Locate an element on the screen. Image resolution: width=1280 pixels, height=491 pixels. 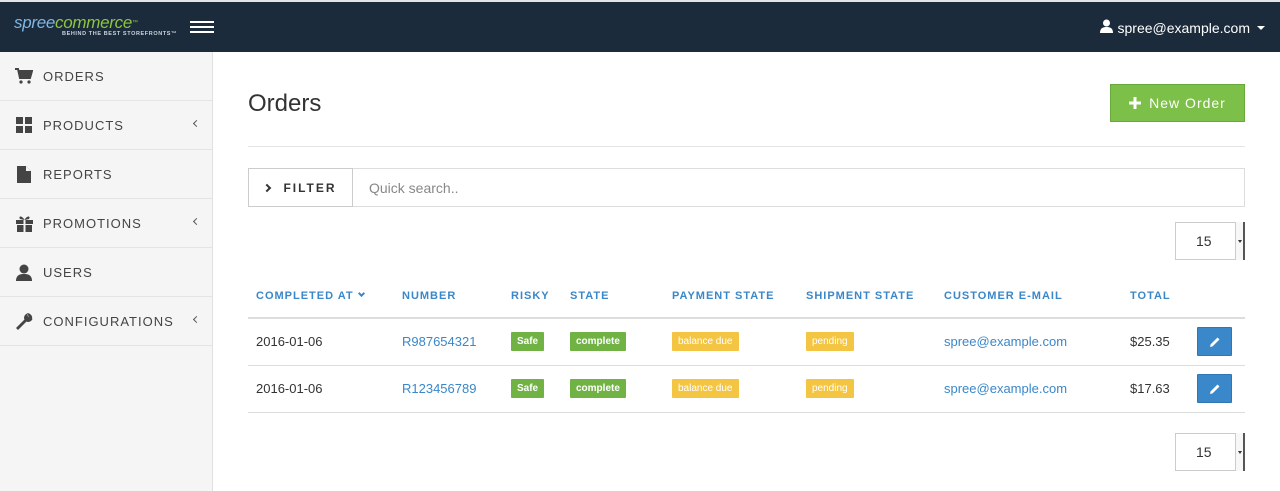
column-header-shipment-state: SHIPMENT STATE is located at coordinates (867, 297).